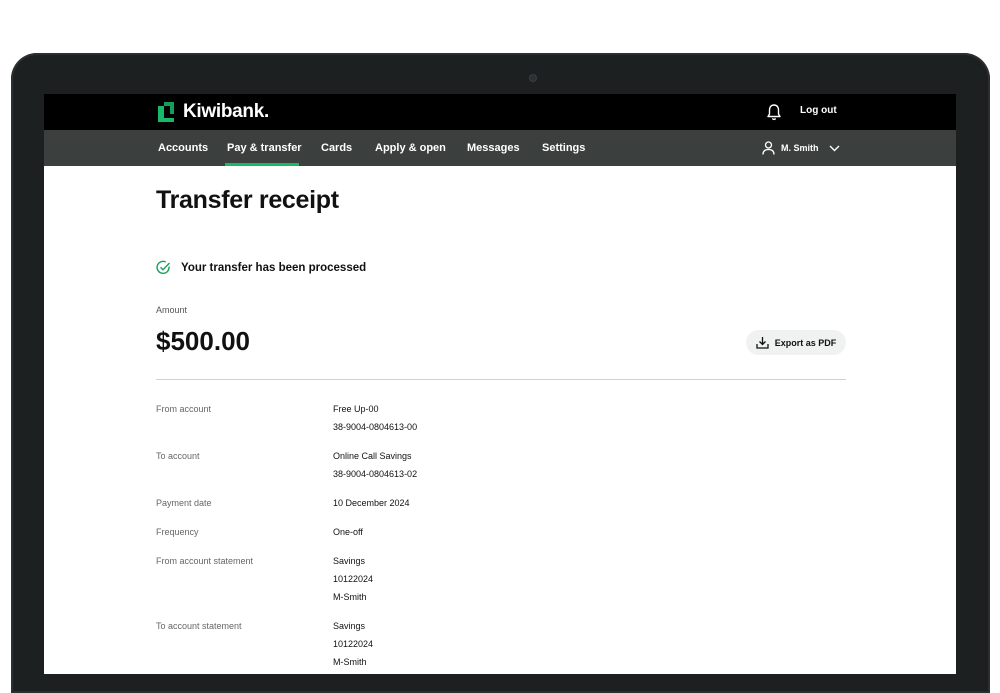 Image resolution: width=1000 pixels, height=693 pixels. I want to click on detail-label: To account statement, so click(199, 626).